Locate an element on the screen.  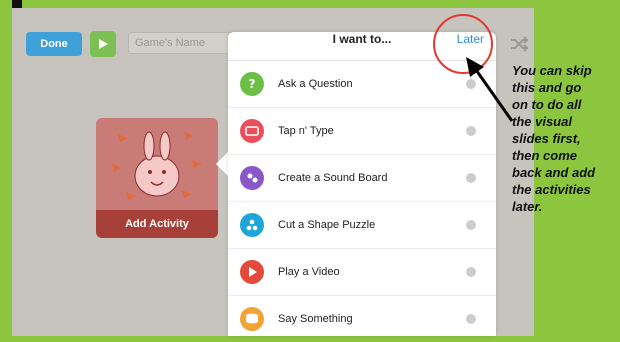
menu-item-label: Create a Sound Board is located at coordinates (333, 178).